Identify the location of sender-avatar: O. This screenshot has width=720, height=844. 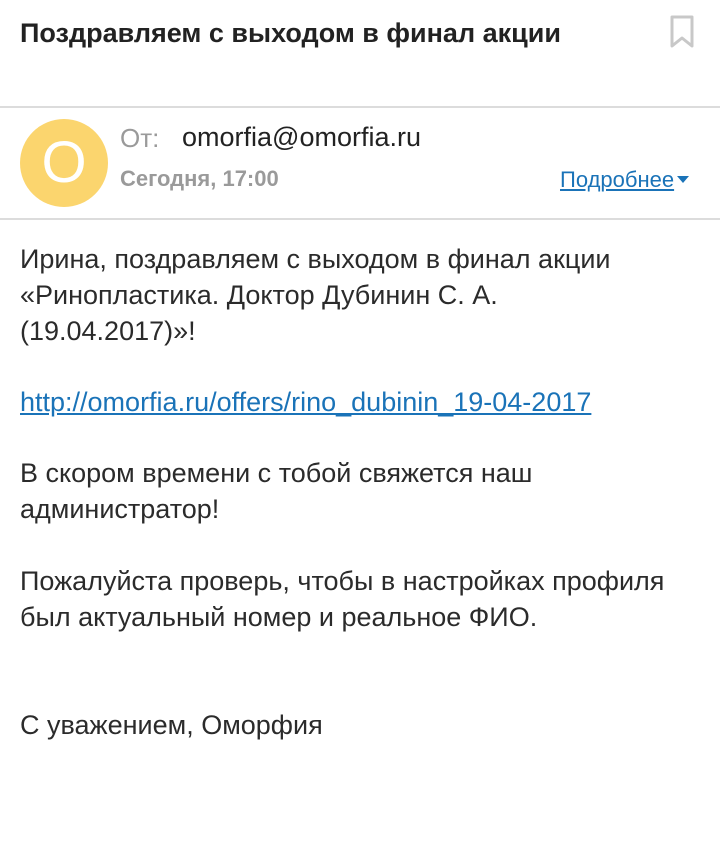
(64, 163).